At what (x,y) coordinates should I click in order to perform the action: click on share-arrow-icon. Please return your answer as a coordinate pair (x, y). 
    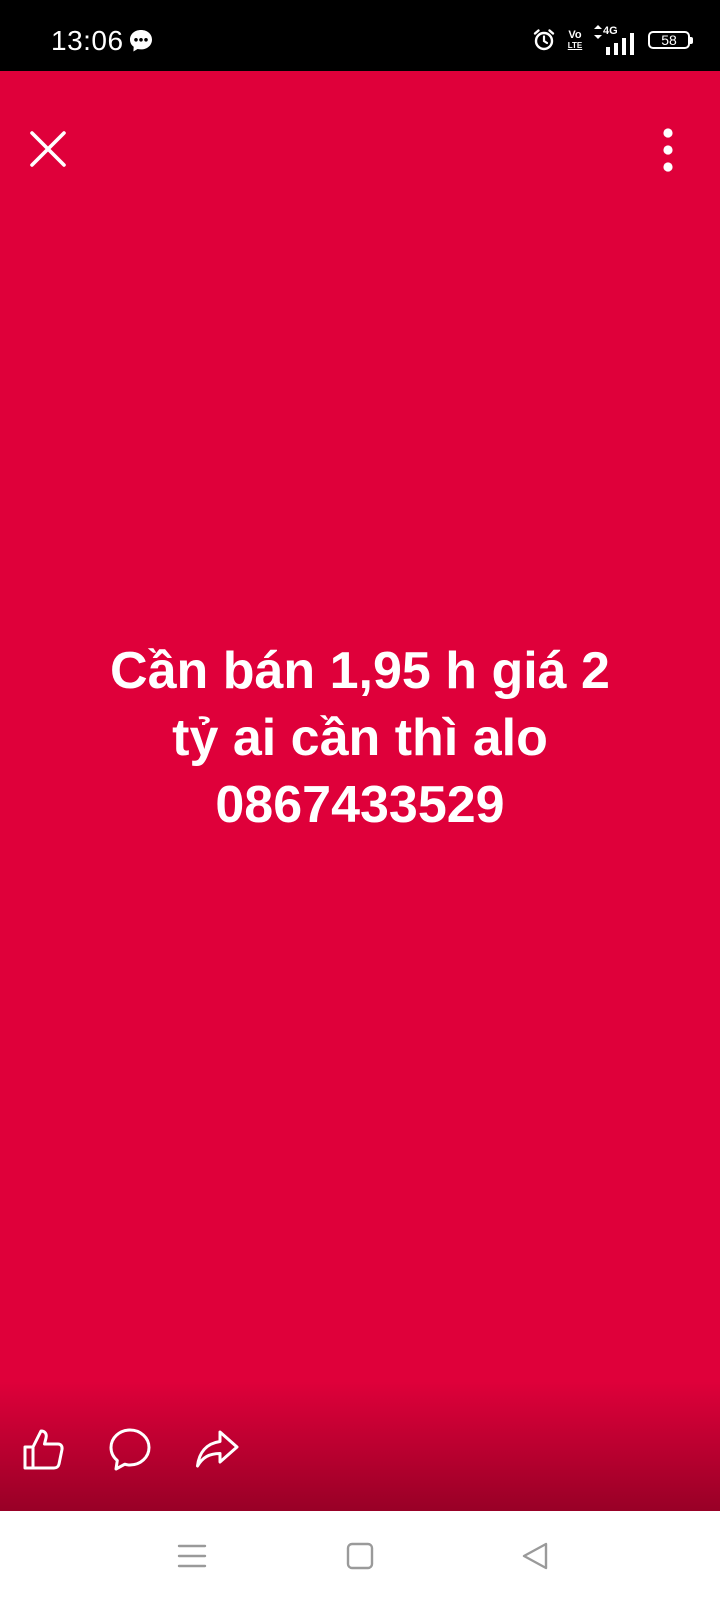
    Looking at the image, I should click on (217, 1449).